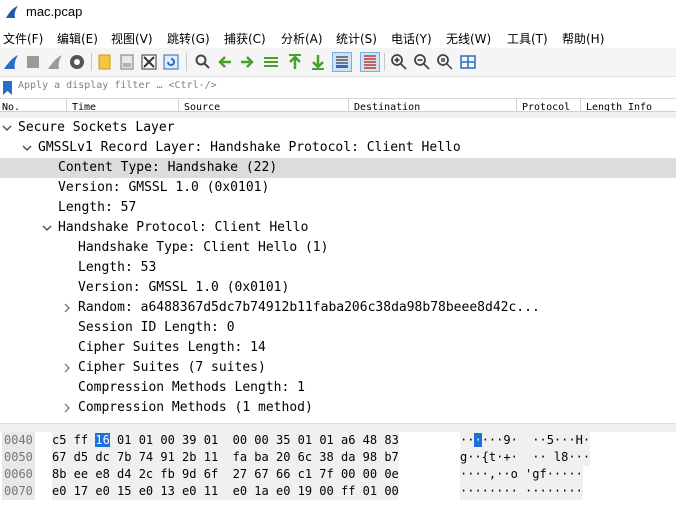  I want to click on zoom-out-icon, so click(422, 62).